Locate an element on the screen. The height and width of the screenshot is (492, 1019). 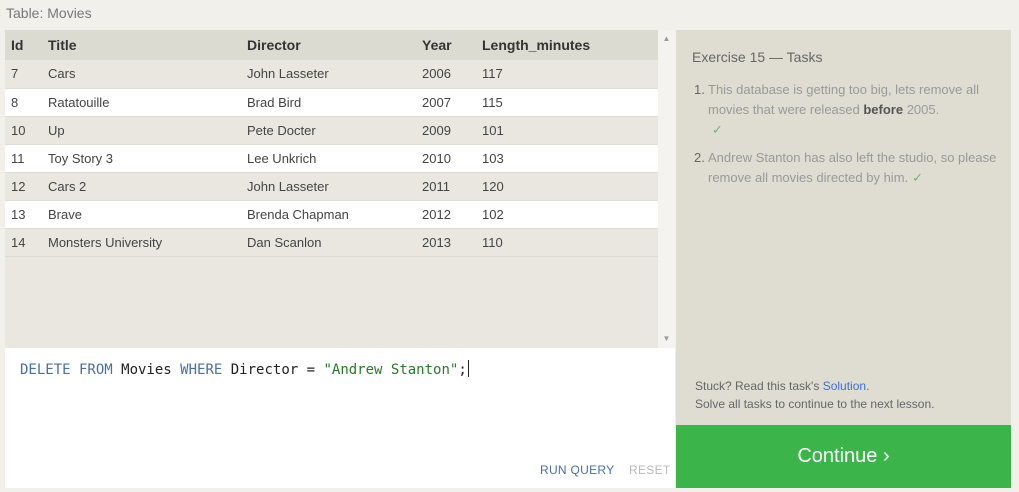
table-row: 11 Toy Story 3 Lee Unkrich 2010 103 is located at coordinates (331, 158).